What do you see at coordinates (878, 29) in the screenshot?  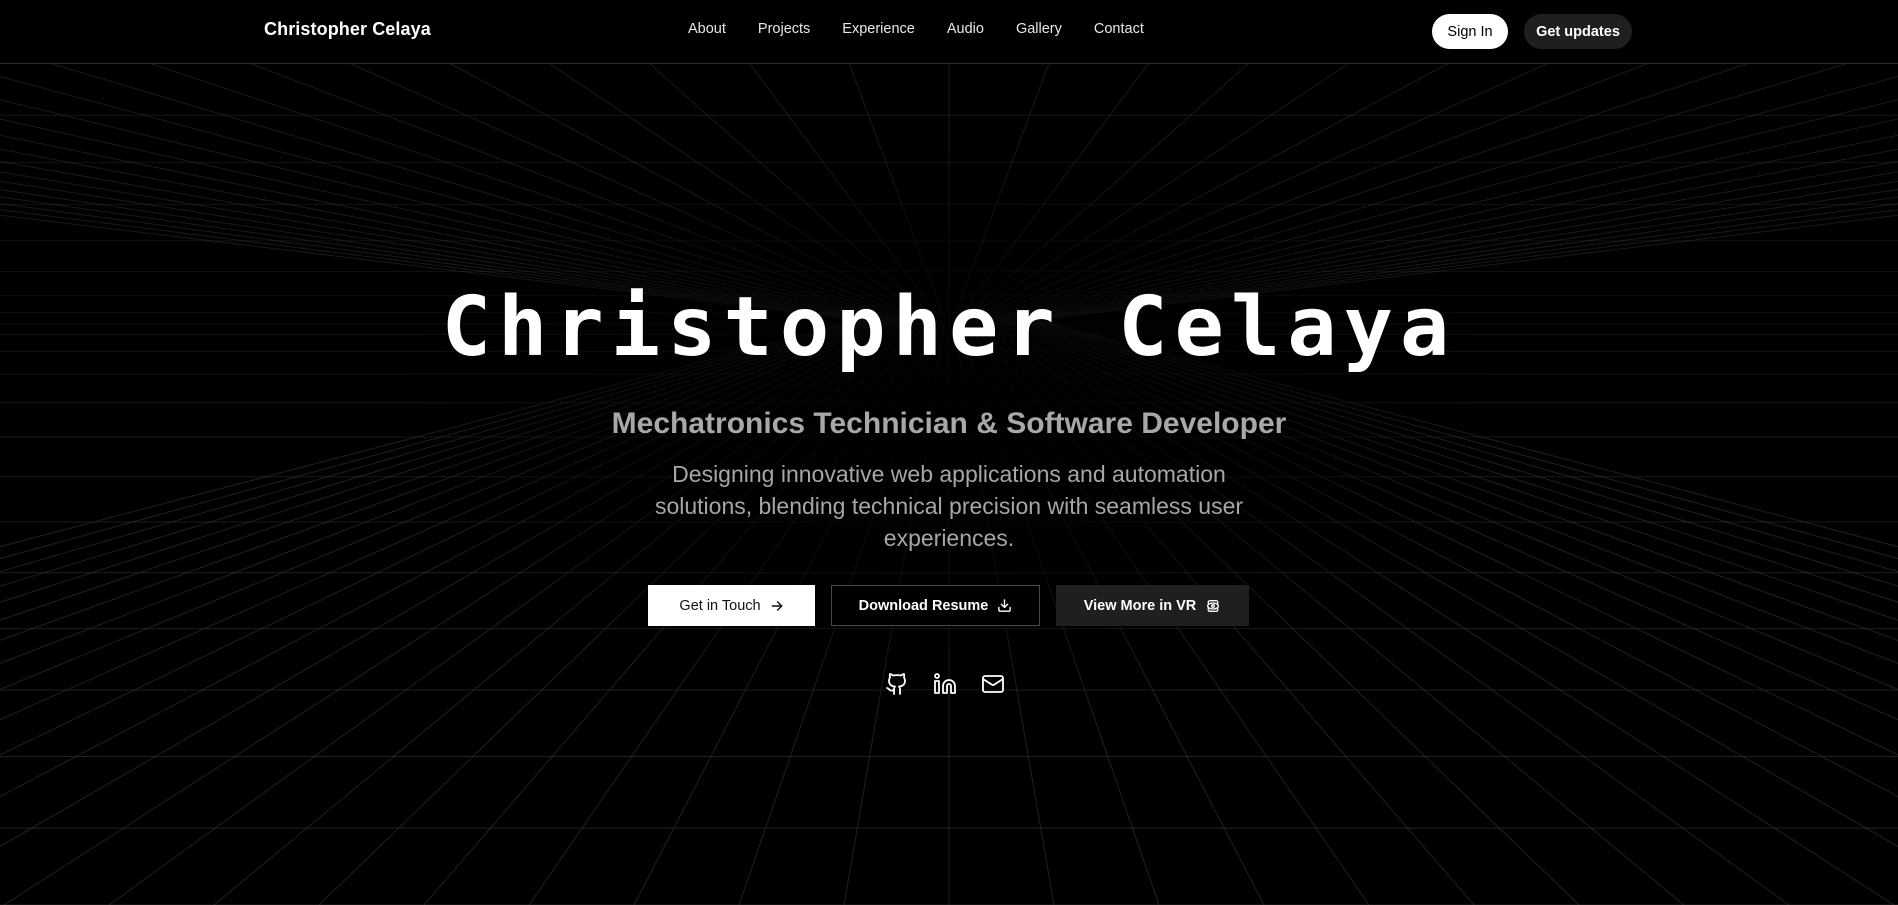 I see `nav-experience: Experience` at bounding box center [878, 29].